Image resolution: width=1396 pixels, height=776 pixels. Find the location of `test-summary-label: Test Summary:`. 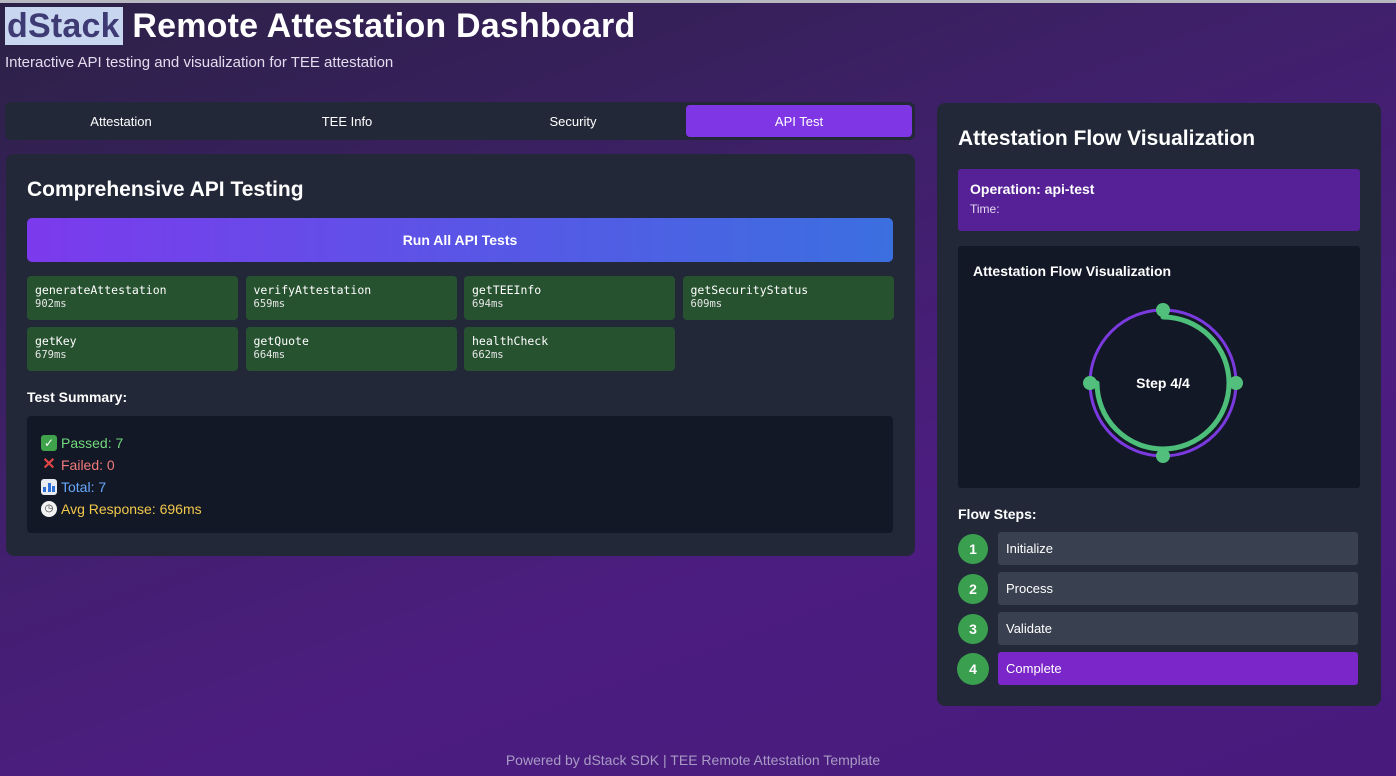

test-summary-label: Test Summary: is located at coordinates (77, 397).